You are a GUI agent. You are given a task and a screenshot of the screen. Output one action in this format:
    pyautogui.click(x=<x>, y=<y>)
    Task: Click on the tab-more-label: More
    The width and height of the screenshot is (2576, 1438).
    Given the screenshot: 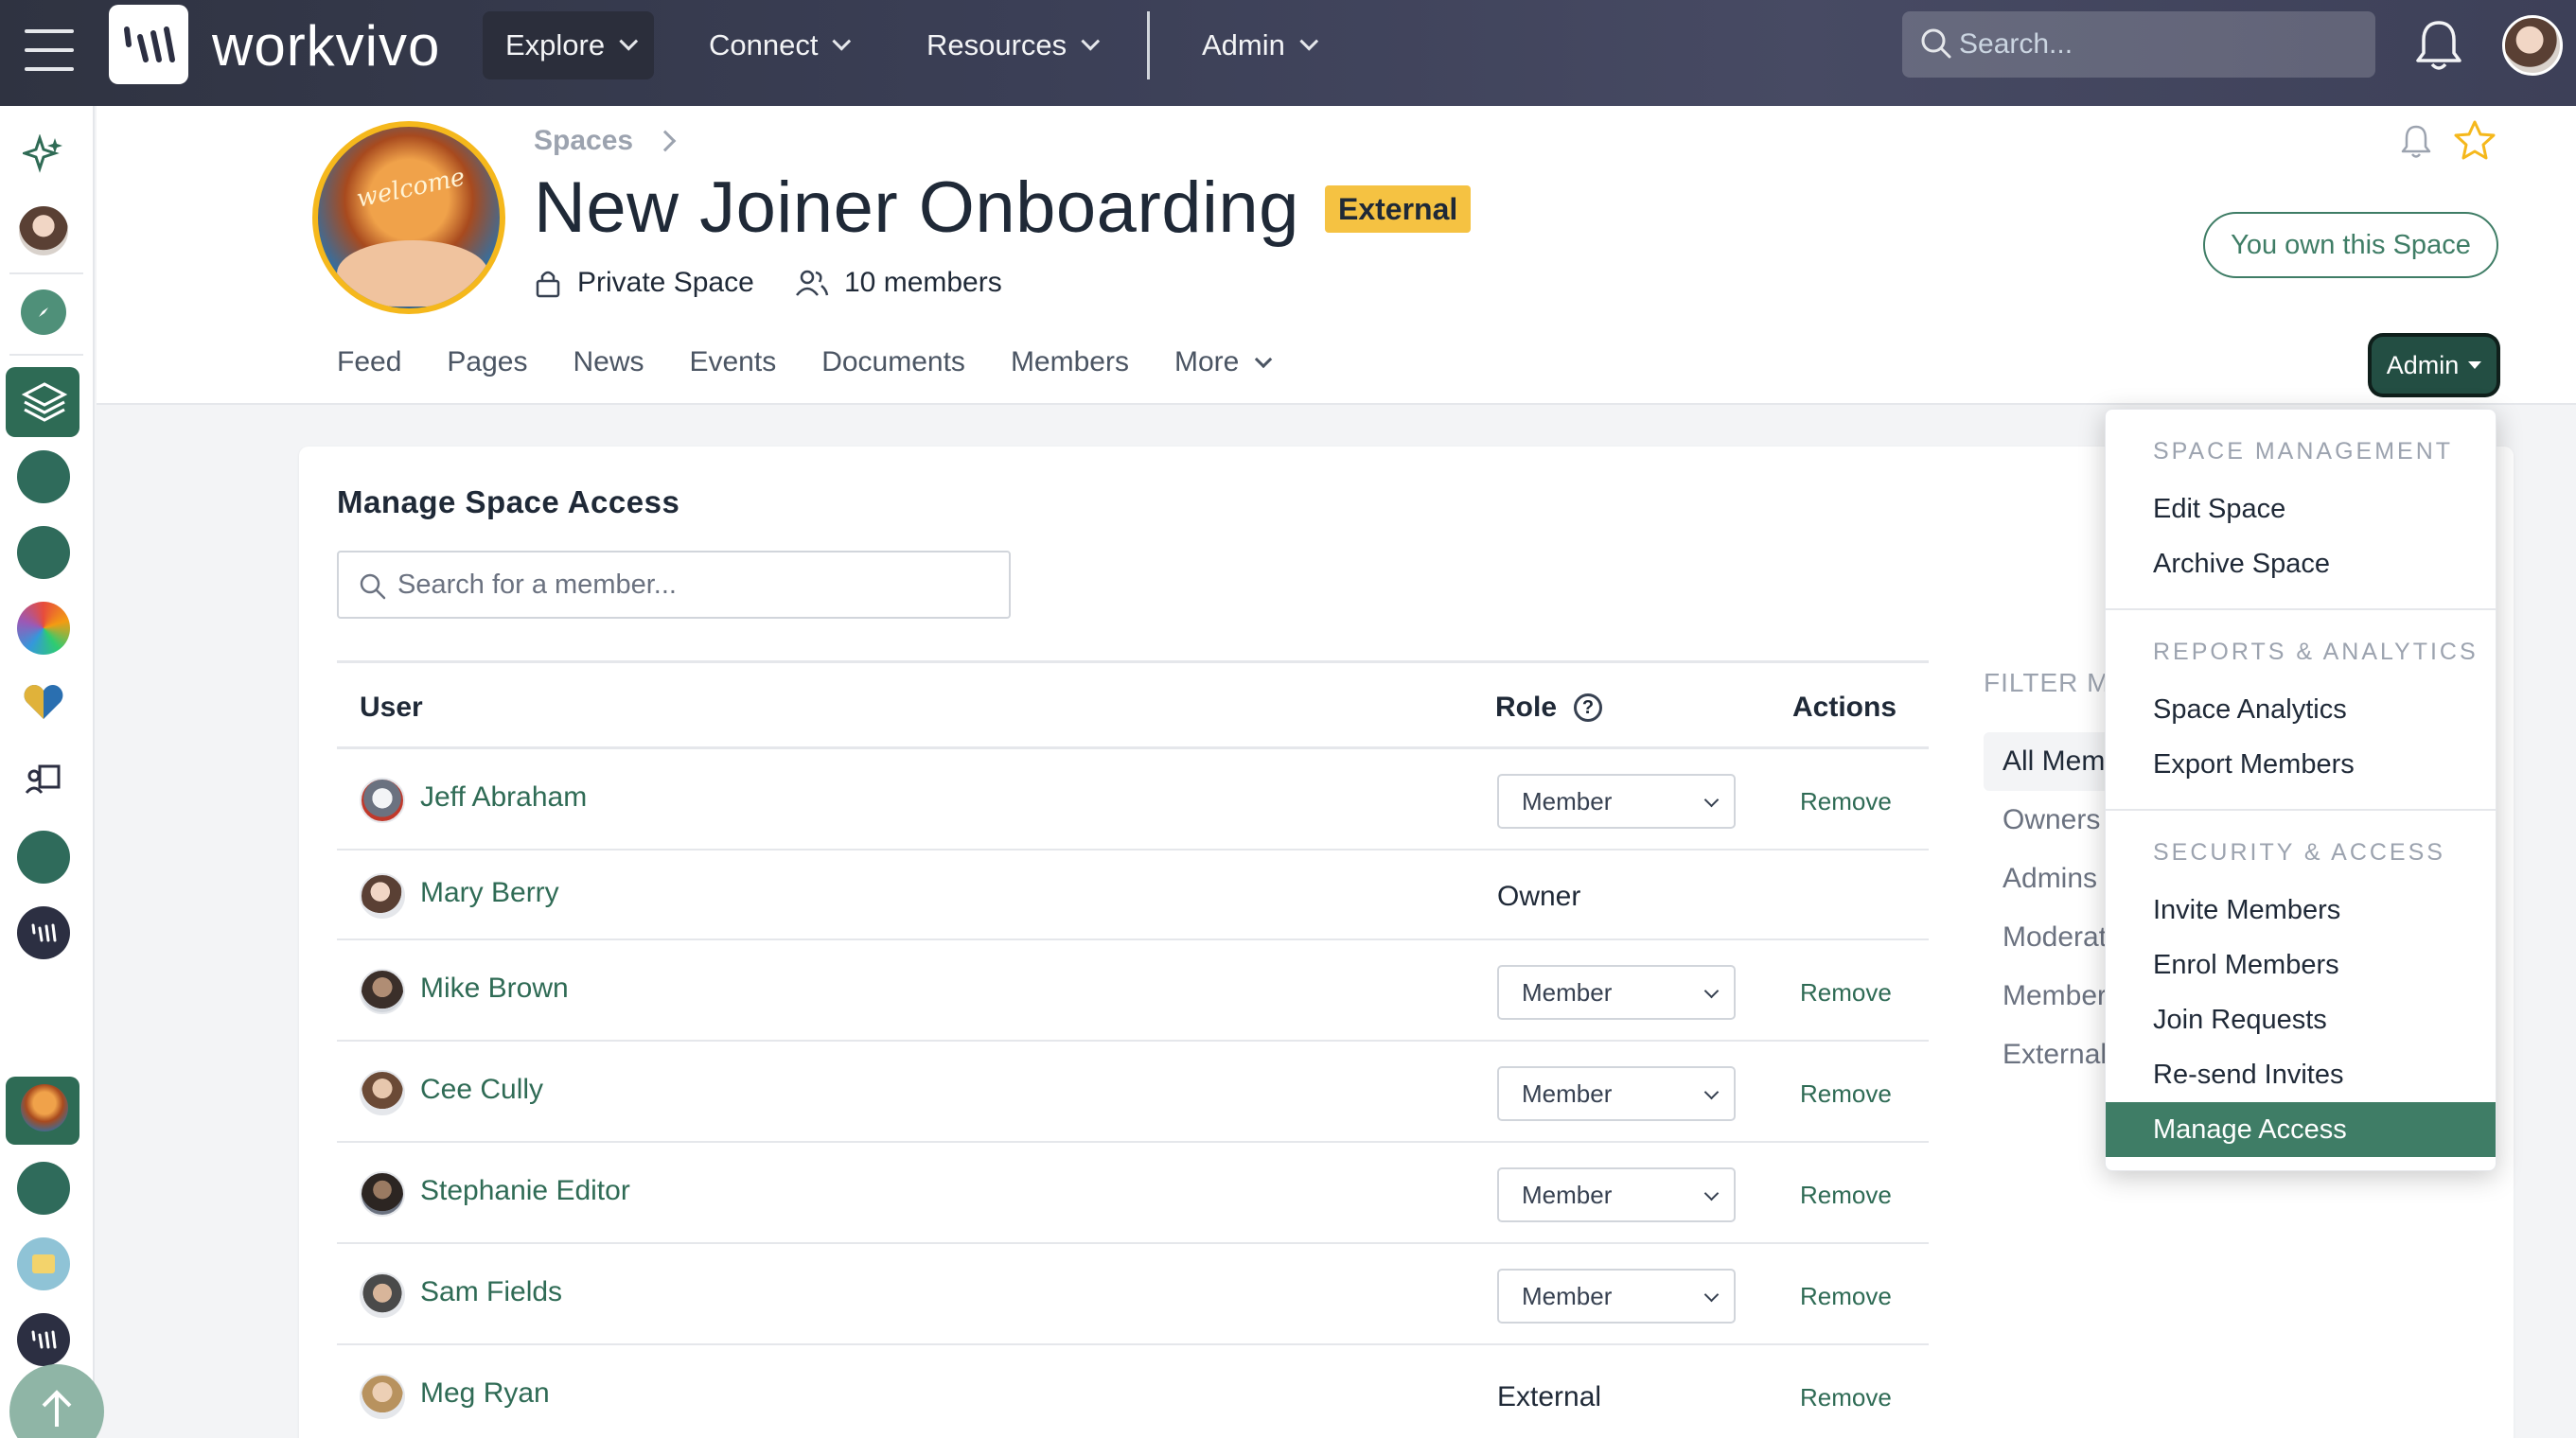 What is the action you would take?
    pyautogui.click(x=1206, y=362)
    